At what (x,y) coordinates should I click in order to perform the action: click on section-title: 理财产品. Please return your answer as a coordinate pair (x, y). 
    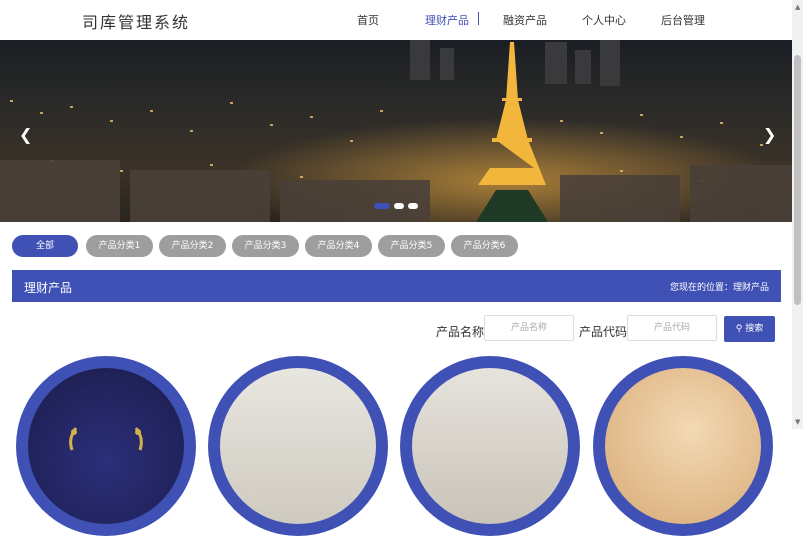
    Looking at the image, I should click on (48, 288).